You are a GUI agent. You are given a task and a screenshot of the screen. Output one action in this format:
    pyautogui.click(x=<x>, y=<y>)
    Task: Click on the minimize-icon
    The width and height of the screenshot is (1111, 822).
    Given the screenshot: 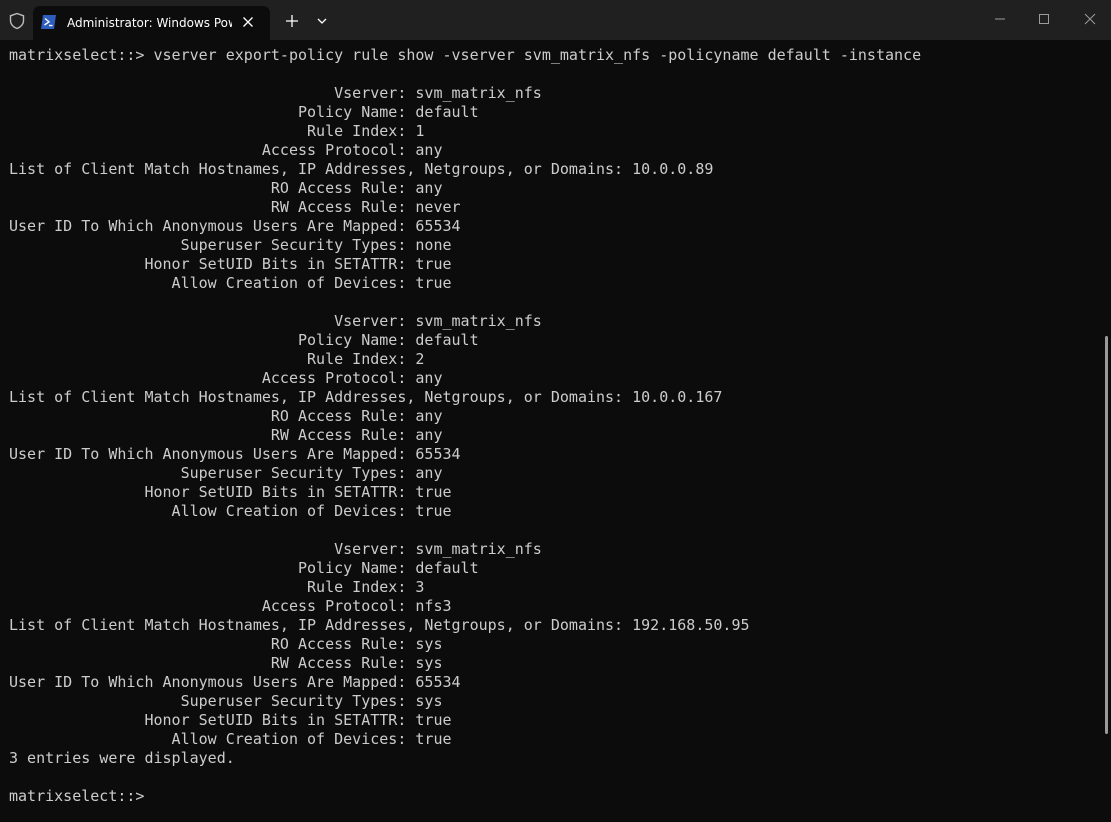 What is the action you would take?
    pyautogui.click(x=1000, y=19)
    